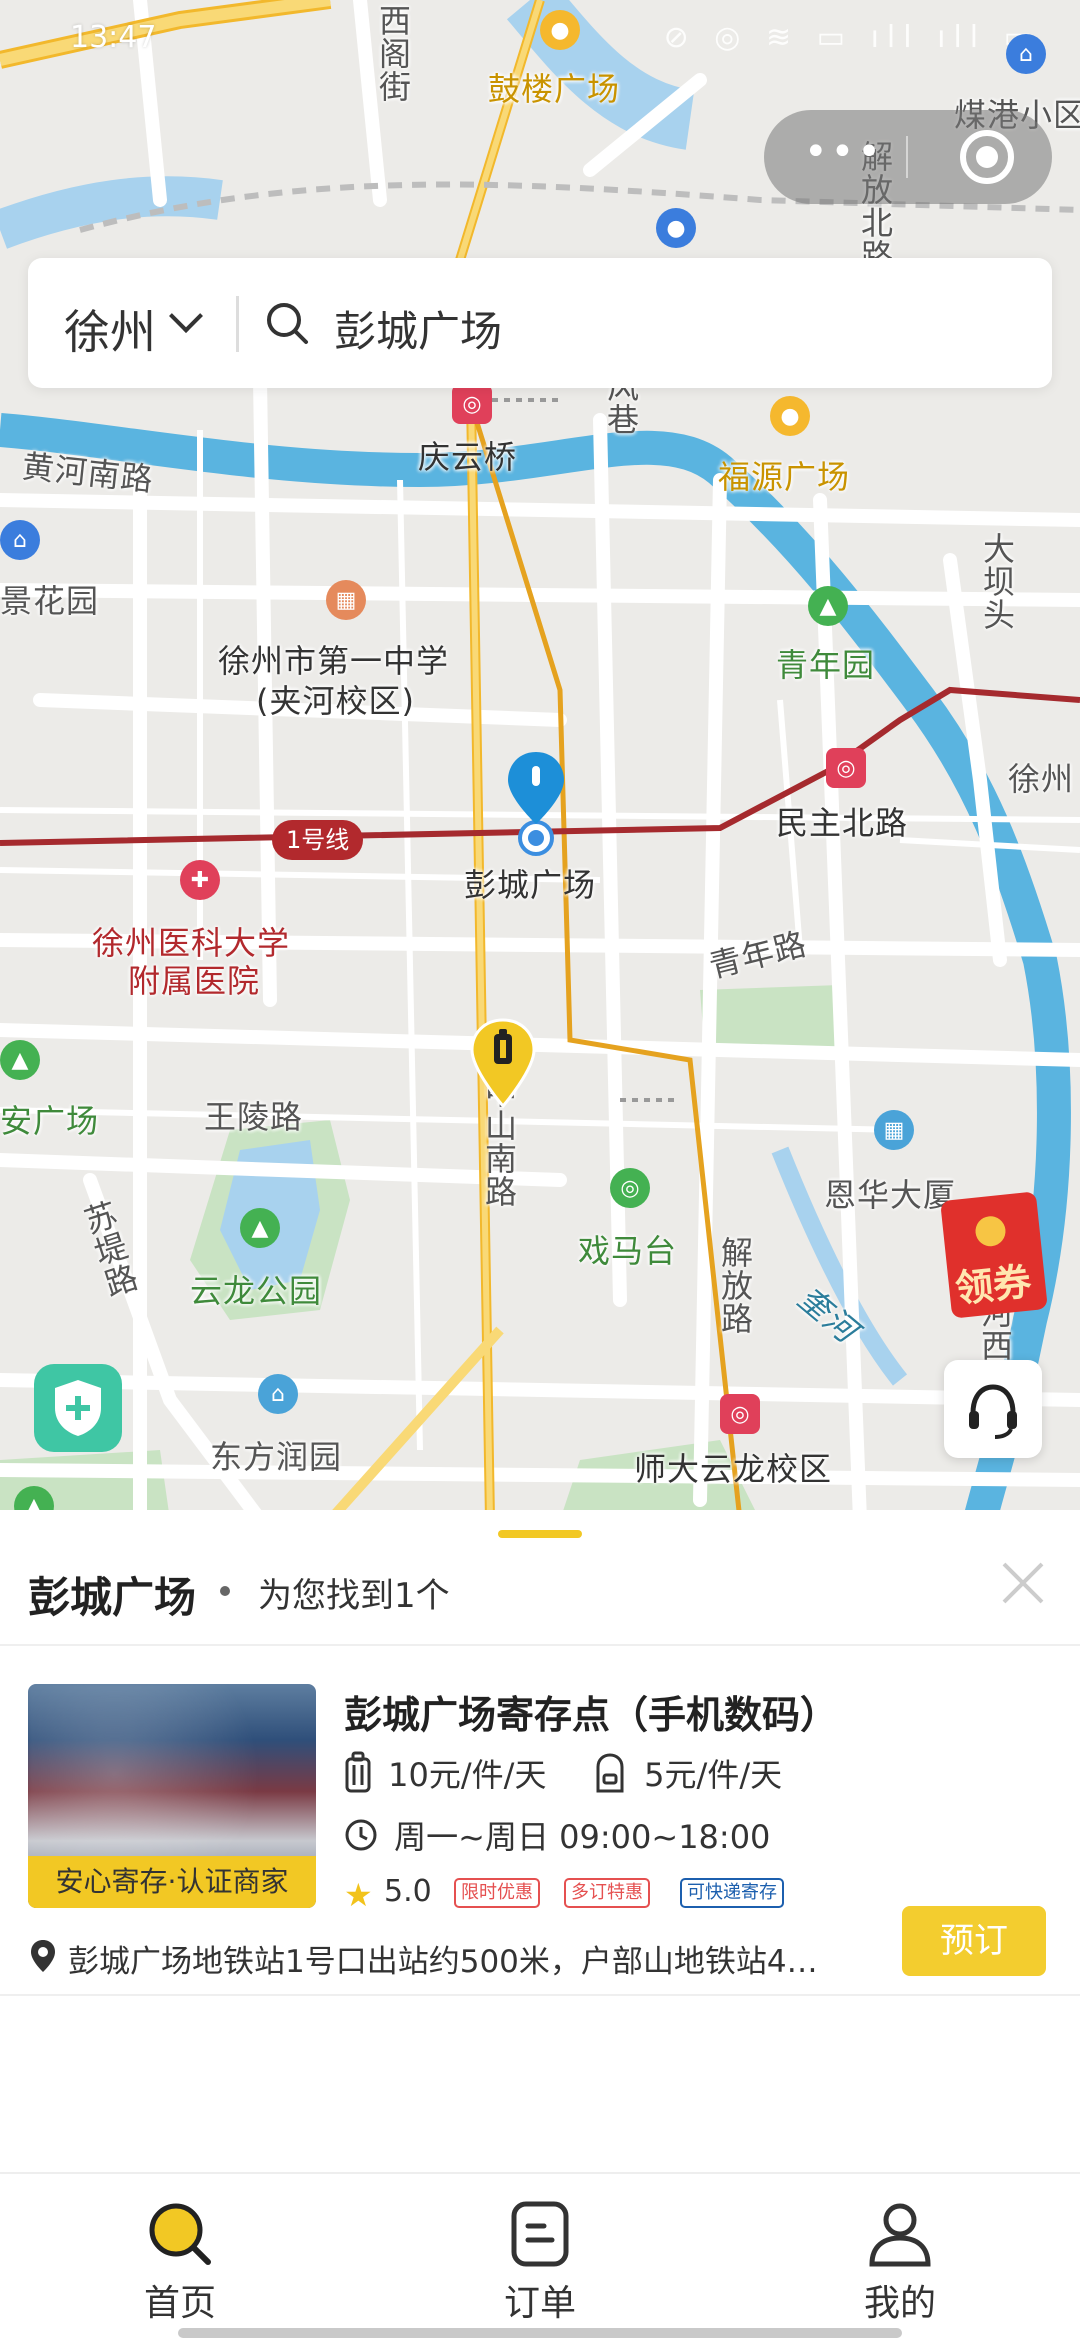 This screenshot has width=1080, height=2340. Describe the element at coordinates (113, 37) in the screenshot. I see `status-time: 13:47` at that location.